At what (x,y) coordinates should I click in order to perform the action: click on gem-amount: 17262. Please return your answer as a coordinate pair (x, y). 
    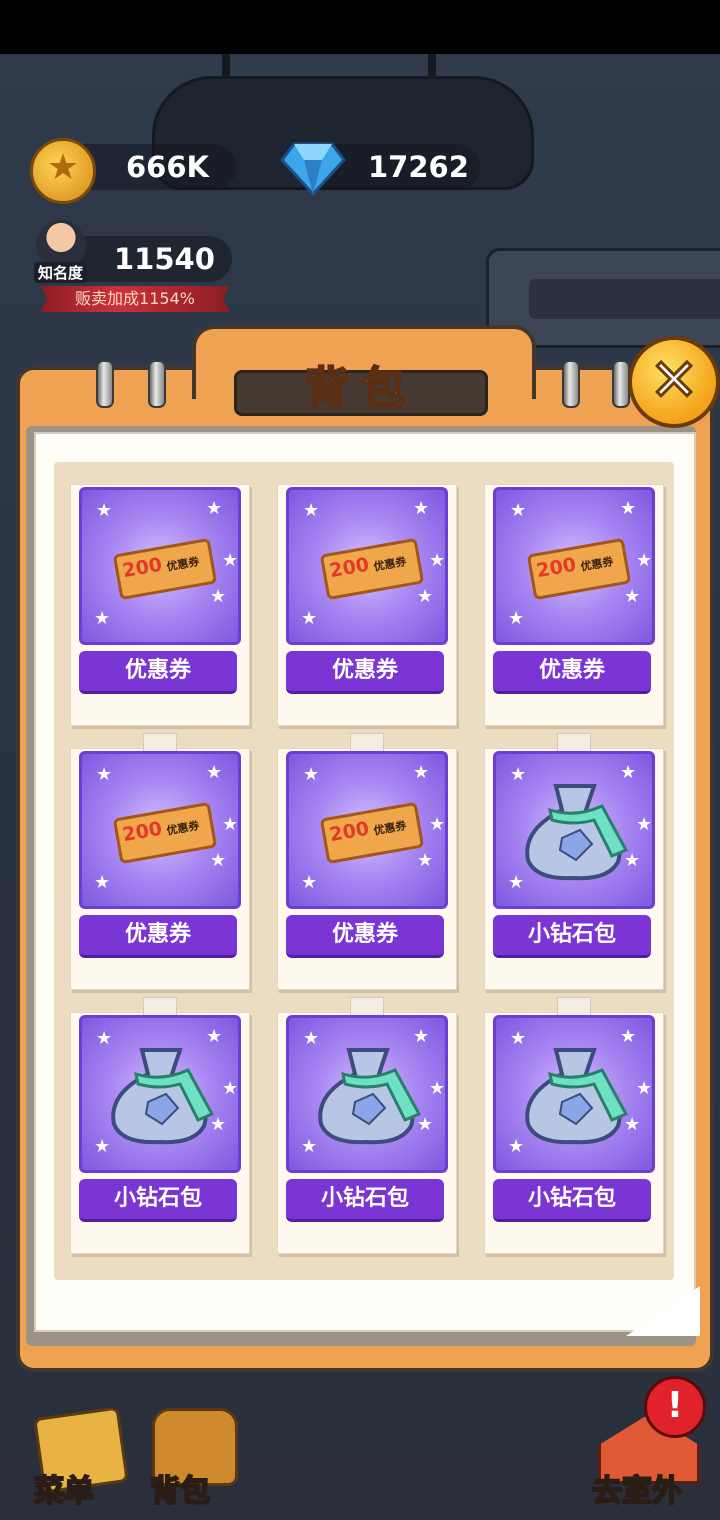
    Looking at the image, I should click on (418, 167).